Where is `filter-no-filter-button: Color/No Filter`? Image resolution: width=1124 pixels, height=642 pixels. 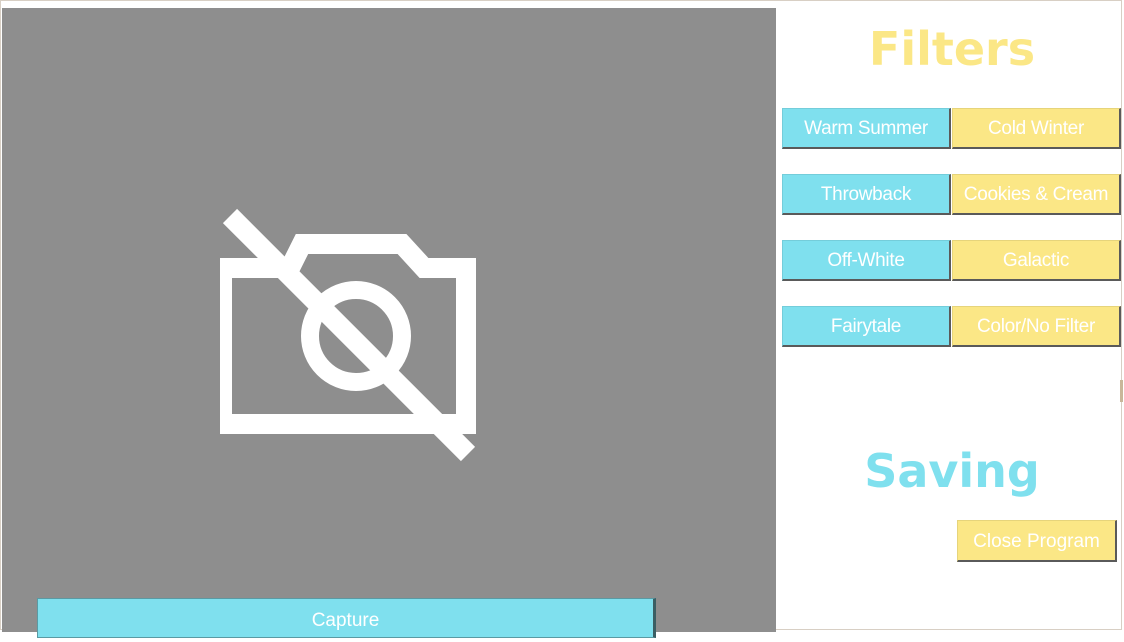
filter-no-filter-button: Color/No Filter is located at coordinates (1036, 326).